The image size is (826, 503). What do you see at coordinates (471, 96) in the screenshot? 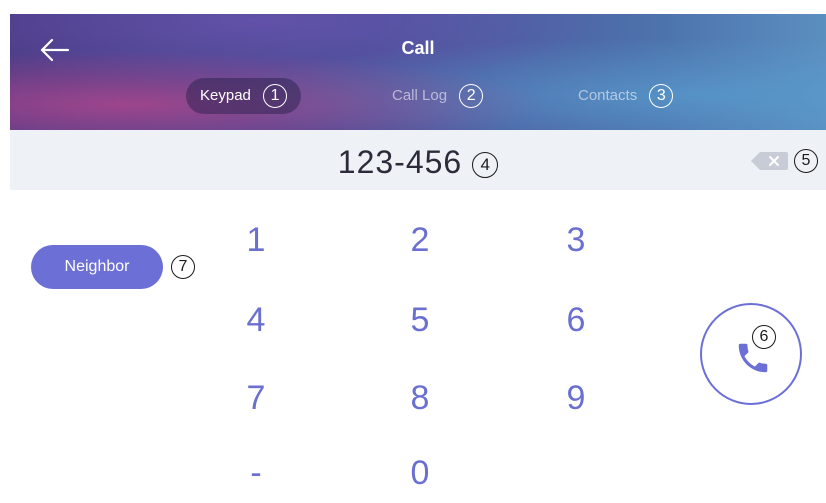
I see `callout-marker: 2` at bounding box center [471, 96].